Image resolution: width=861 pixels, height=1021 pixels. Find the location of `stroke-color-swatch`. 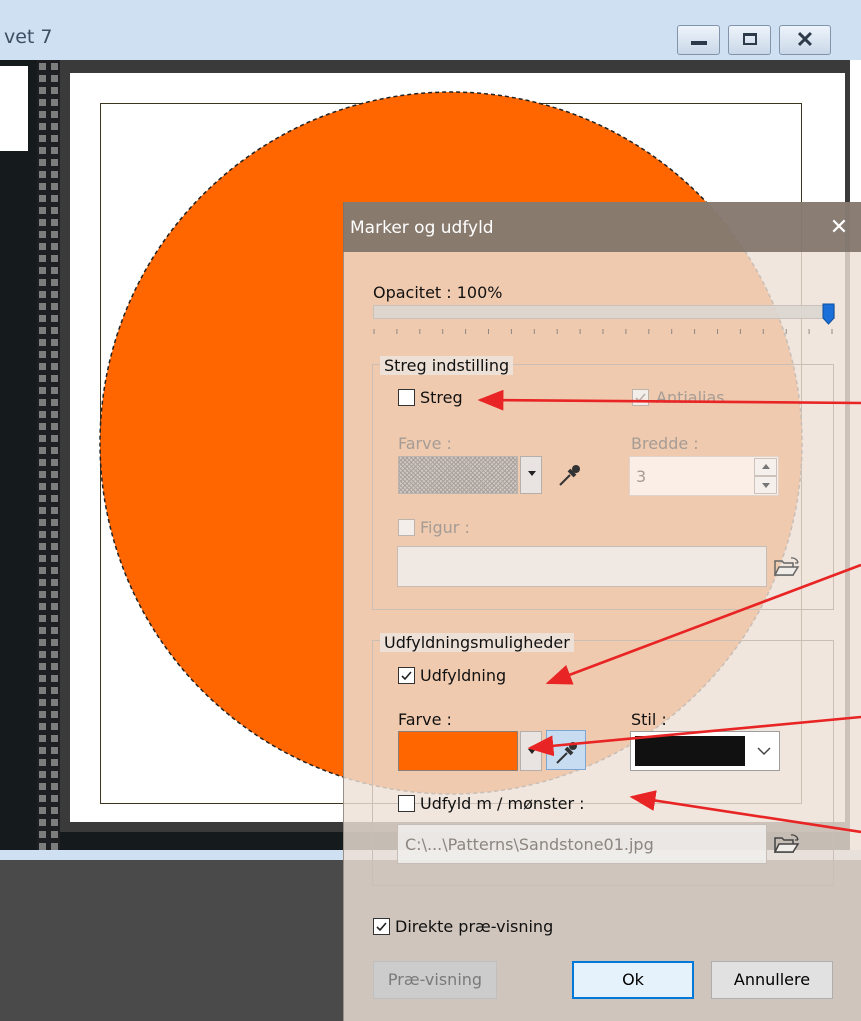

stroke-color-swatch is located at coordinates (458, 475).